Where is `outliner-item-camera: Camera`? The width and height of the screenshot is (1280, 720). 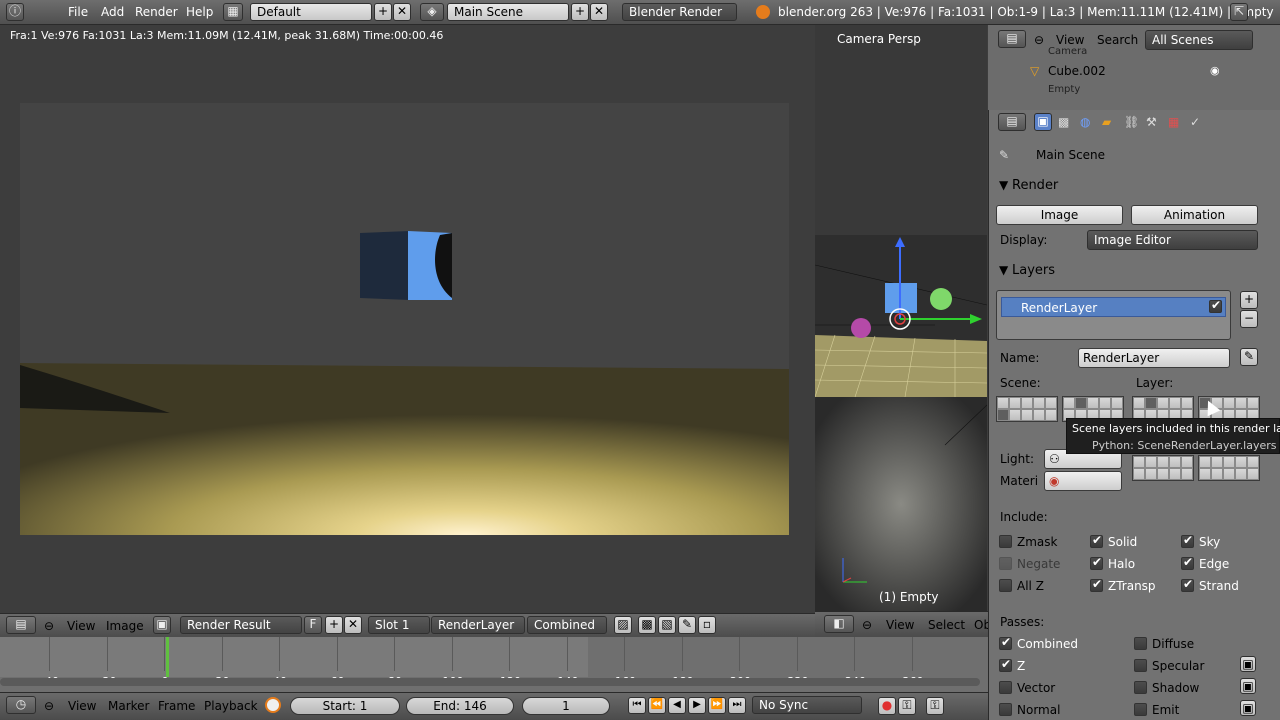 outliner-item-camera: Camera is located at coordinates (1067, 51).